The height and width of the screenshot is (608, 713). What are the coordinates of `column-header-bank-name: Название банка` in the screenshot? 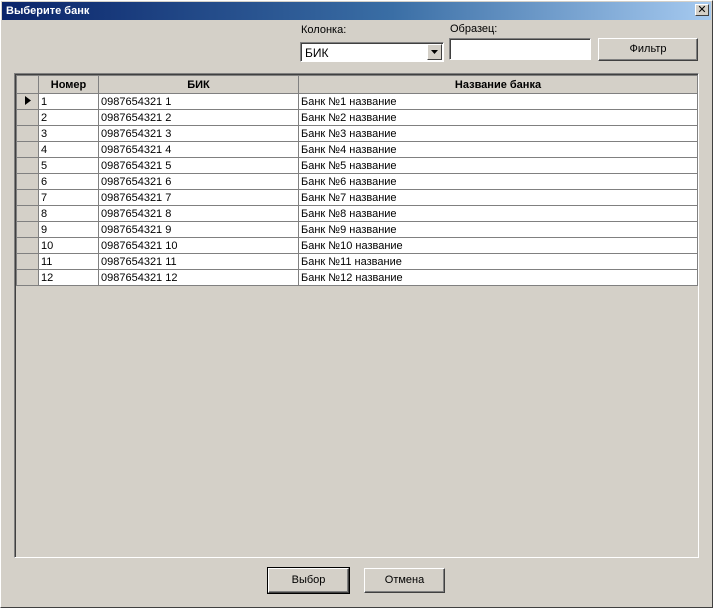 It's located at (498, 84).